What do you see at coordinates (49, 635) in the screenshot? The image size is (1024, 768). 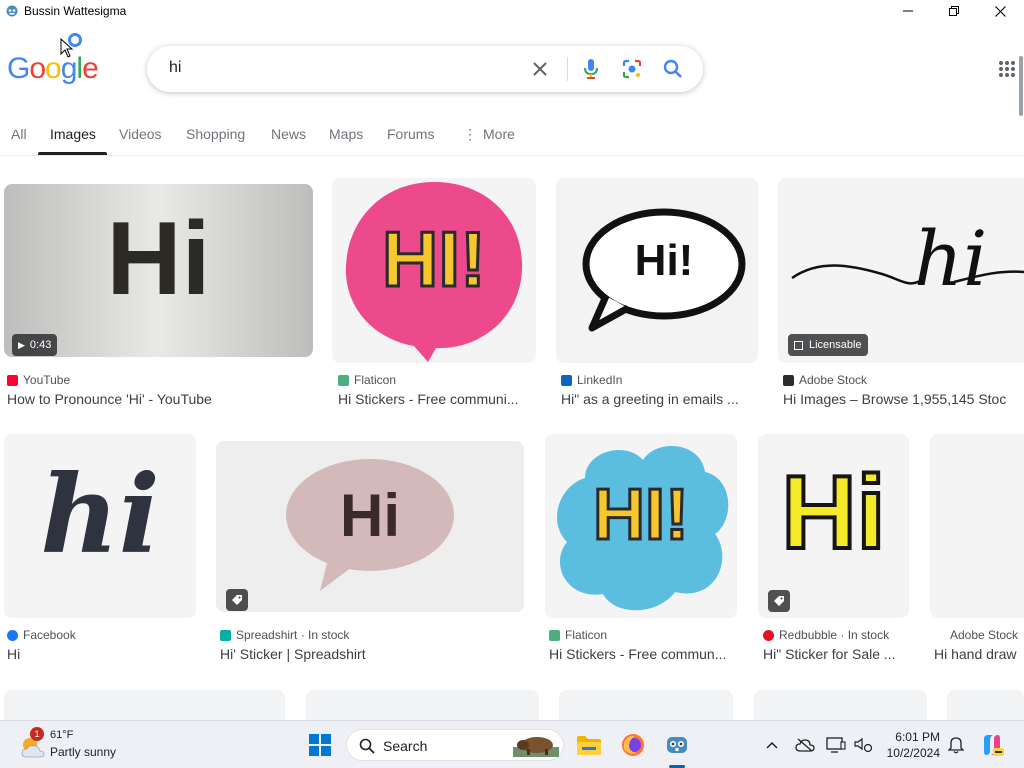 I see `source-name: Facebook` at bounding box center [49, 635].